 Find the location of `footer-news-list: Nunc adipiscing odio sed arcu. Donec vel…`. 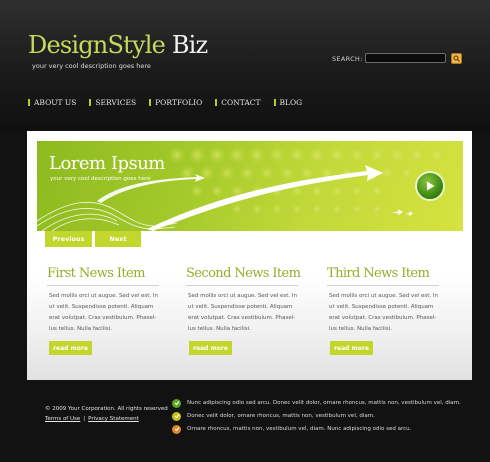

footer-news-list: Nunc adipiscing odio sed arcu. Donec vel… is located at coordinates (316, 416).